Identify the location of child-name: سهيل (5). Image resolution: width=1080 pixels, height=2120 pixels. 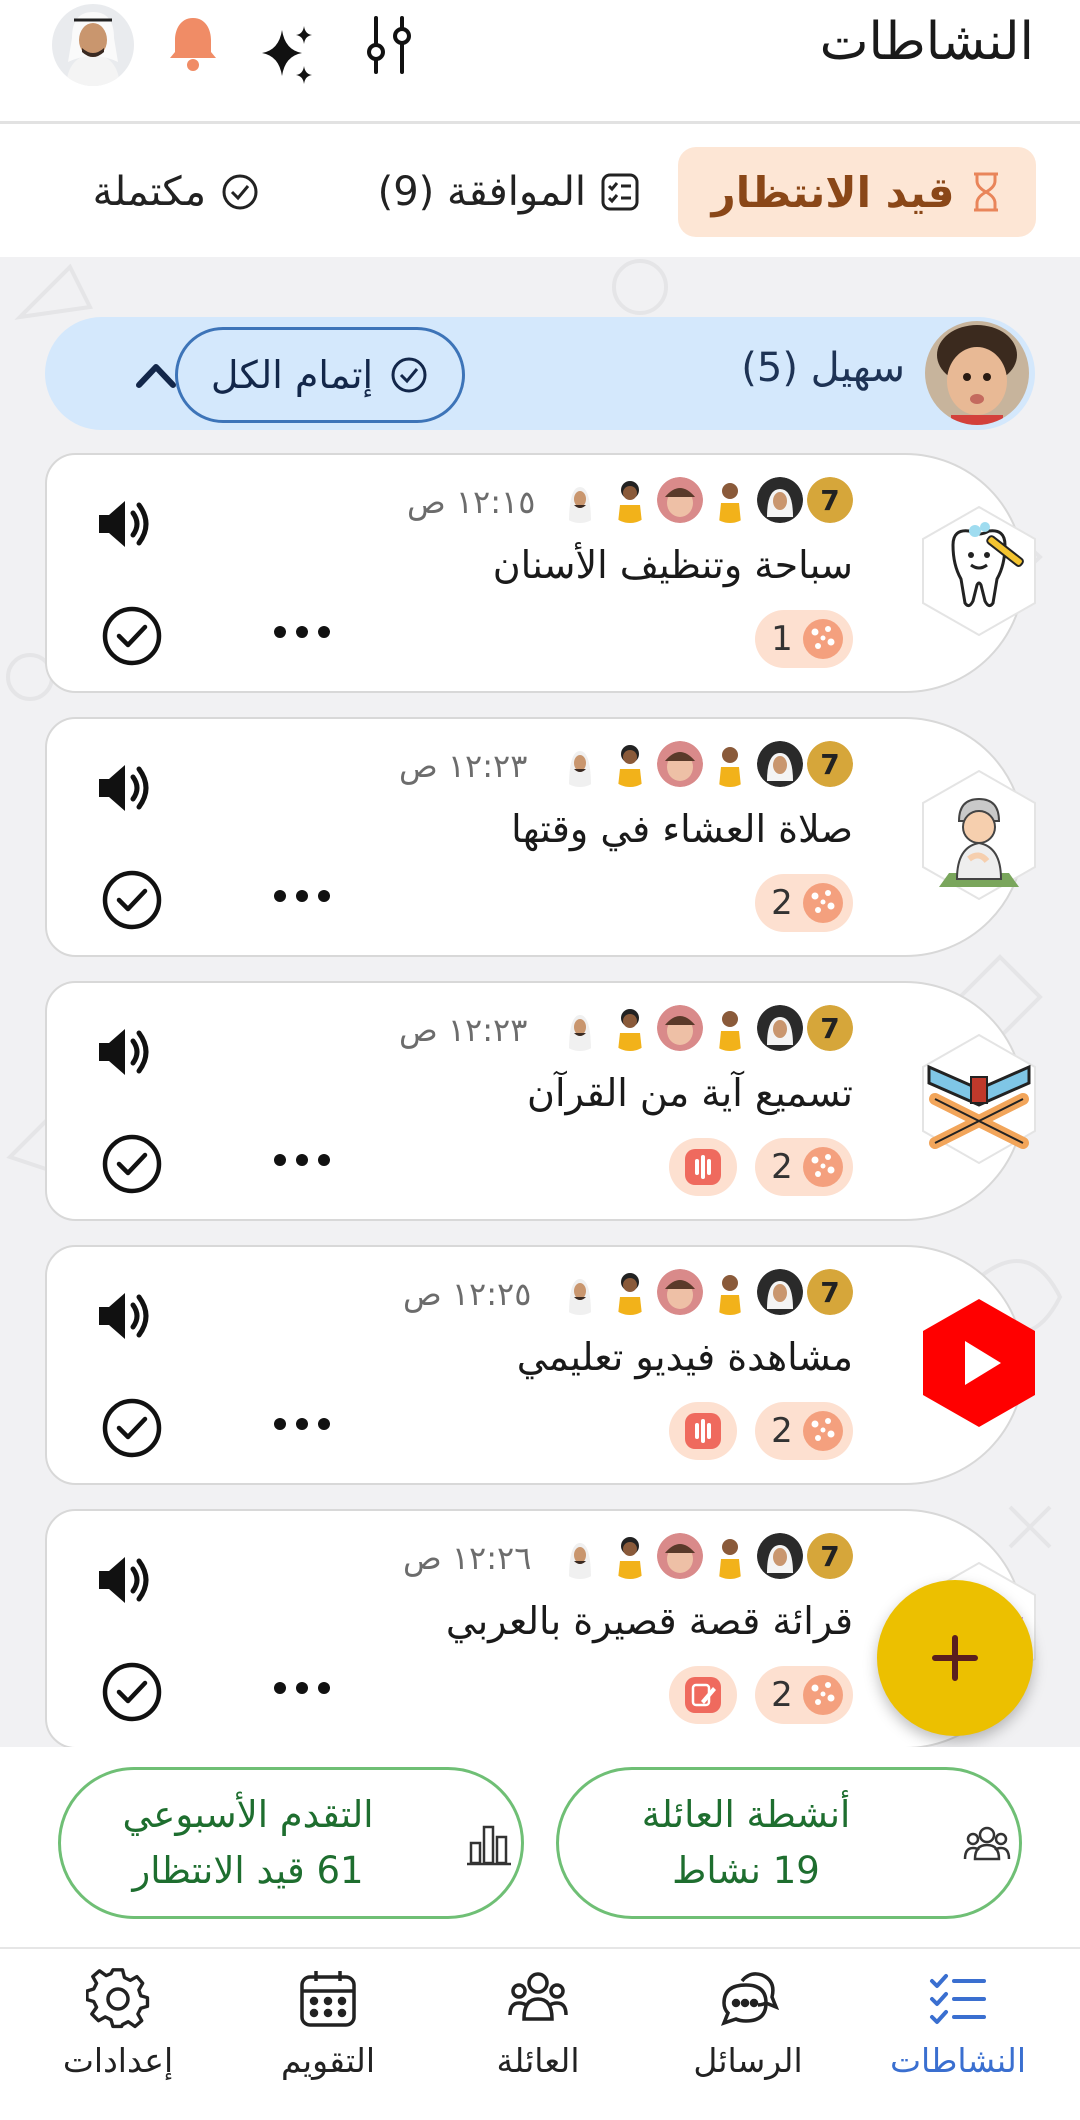
(823, 368).